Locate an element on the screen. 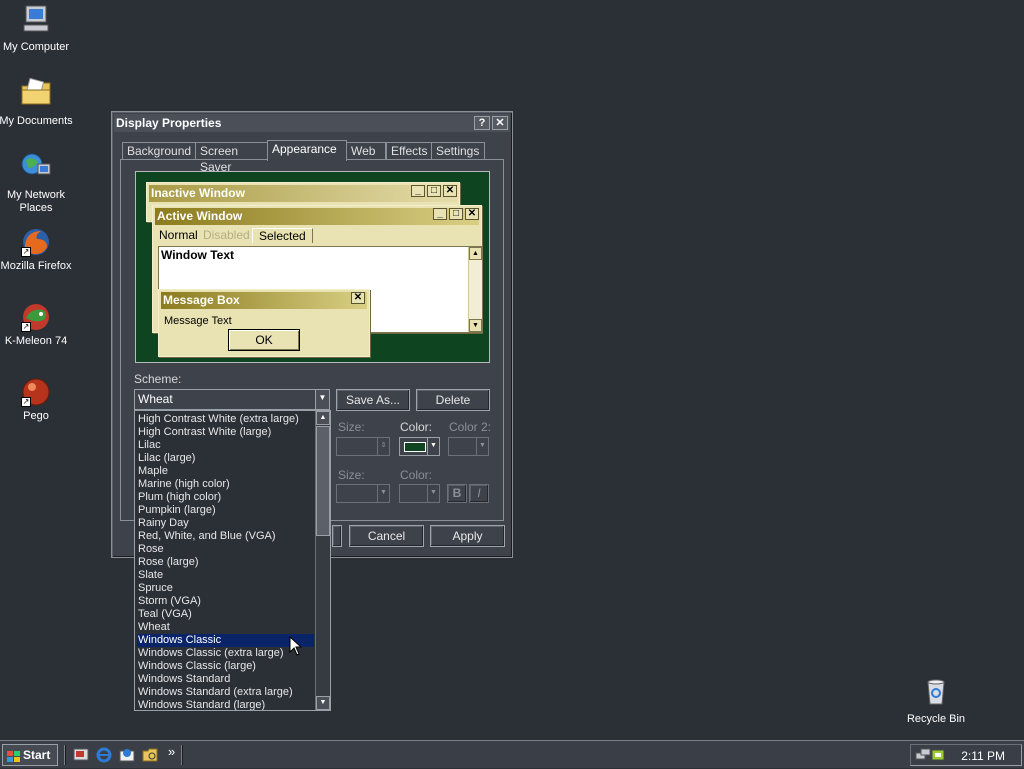  quicklaunch-chevron: » is located at coordinates (171, 751).